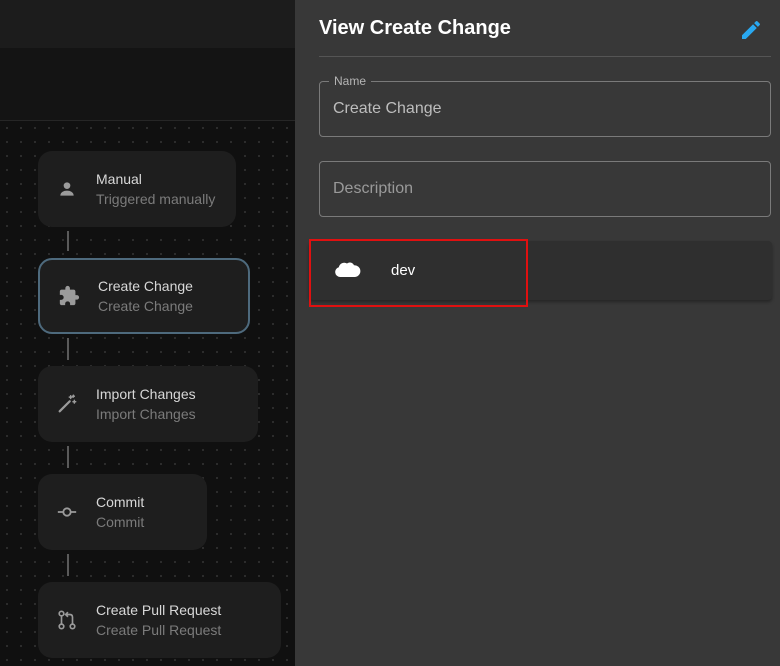 Image resolution: width=780 pixels, height=666 pixels. I want to click on description-field, so click(545, 189).